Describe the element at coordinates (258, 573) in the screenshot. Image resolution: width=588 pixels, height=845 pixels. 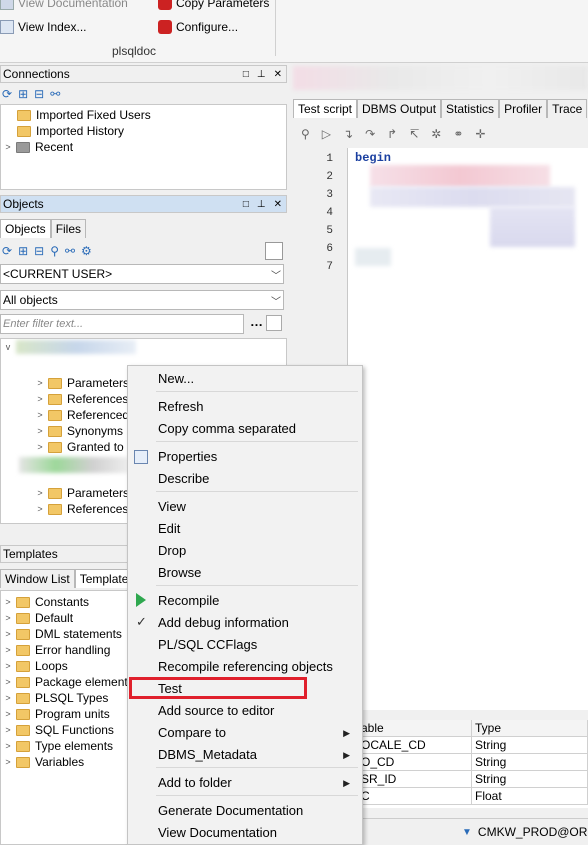
I see `menu-item: Browse` at that location.